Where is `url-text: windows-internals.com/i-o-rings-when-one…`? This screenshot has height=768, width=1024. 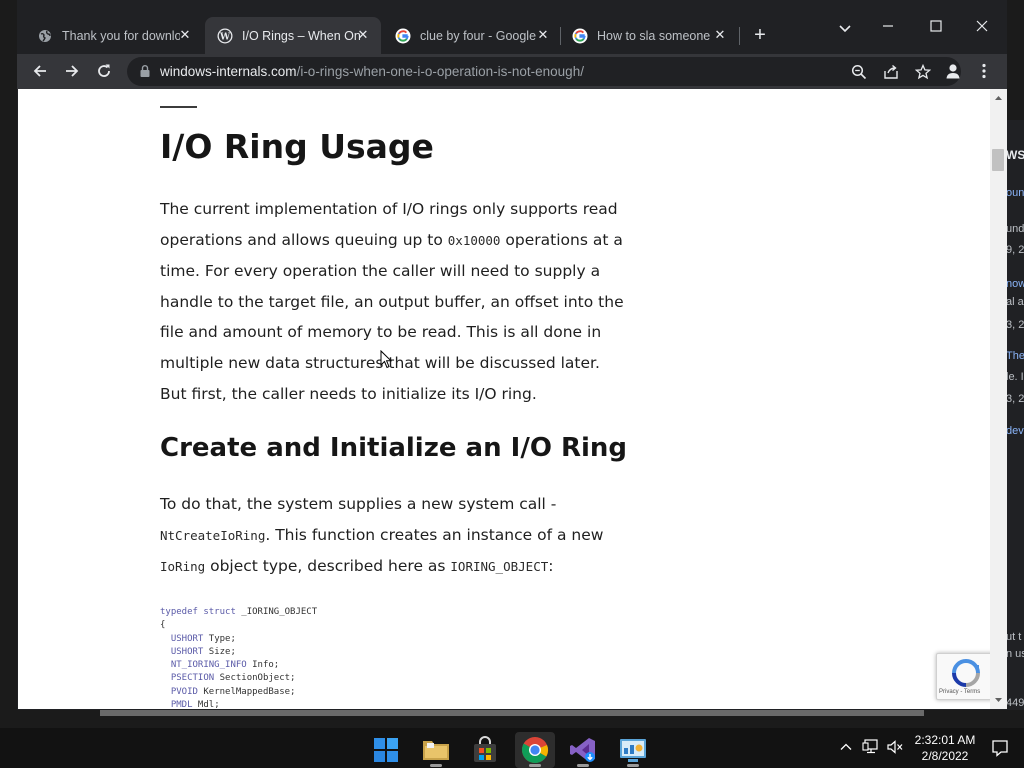 url-text: windows-internals.com/i-o-rings-when-one… is located at coordinates (372, 71).